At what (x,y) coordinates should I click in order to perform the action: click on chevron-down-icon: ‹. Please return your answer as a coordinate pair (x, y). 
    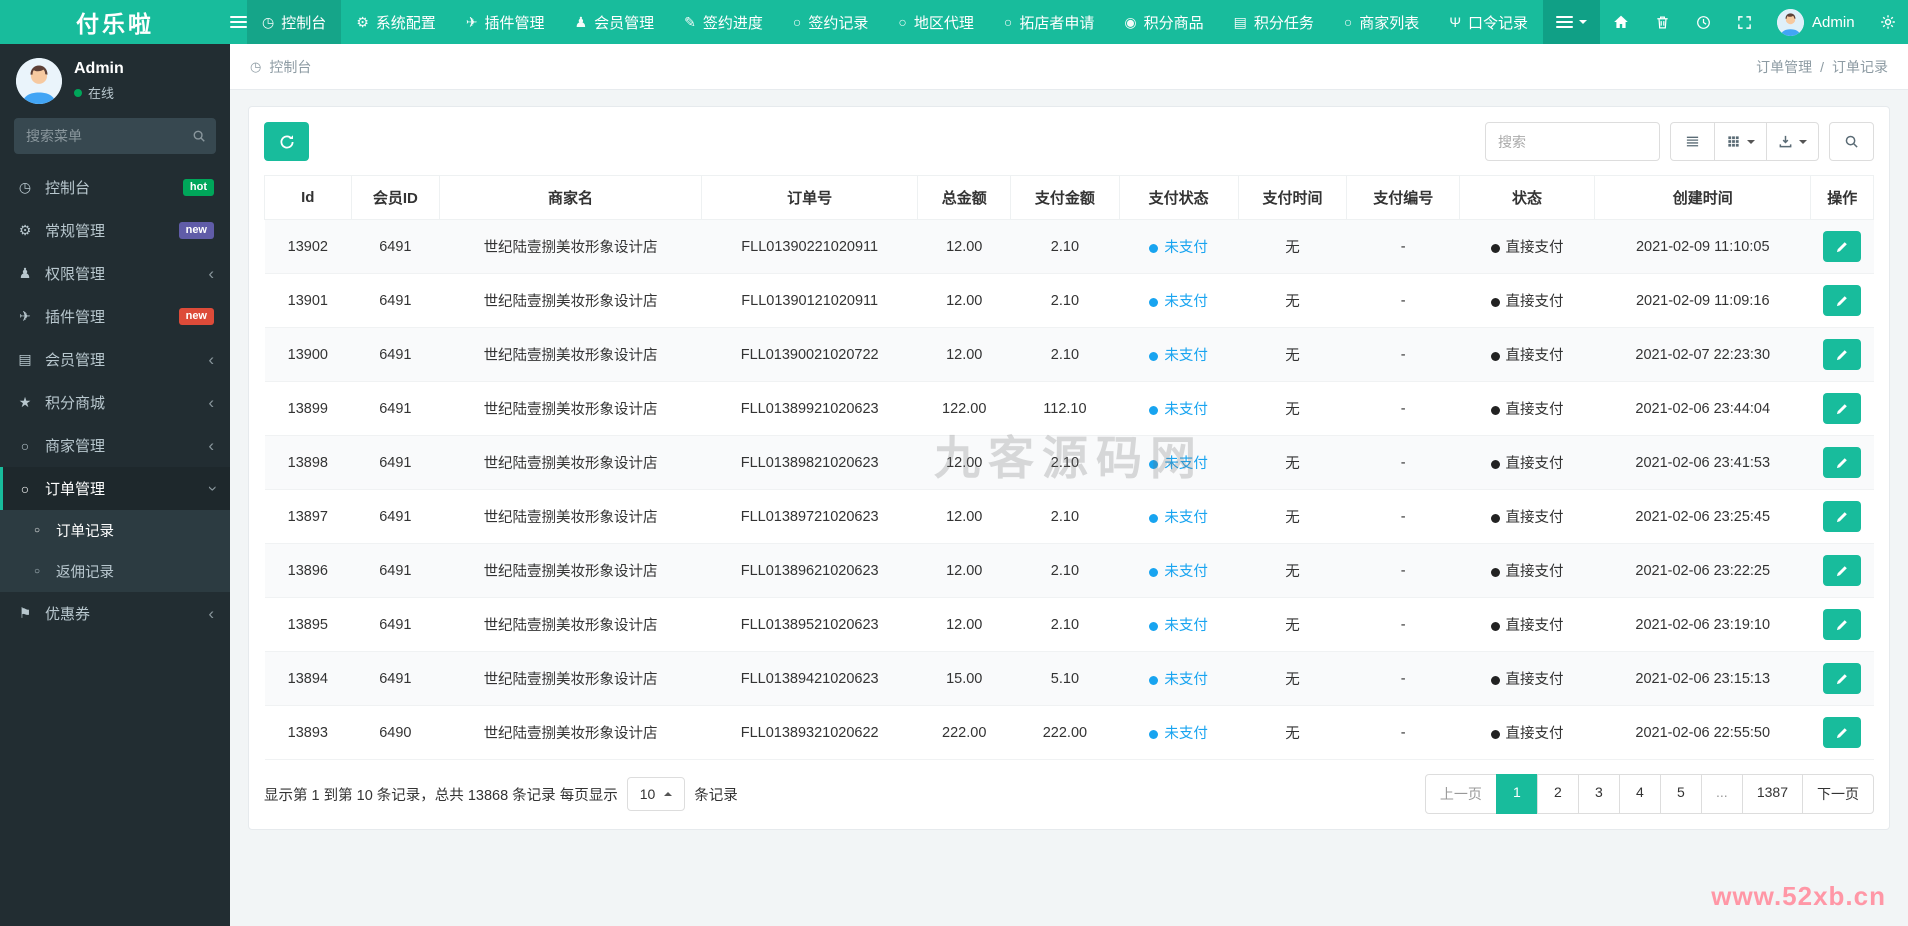
    Looking at the image, I should click on (211, 488).